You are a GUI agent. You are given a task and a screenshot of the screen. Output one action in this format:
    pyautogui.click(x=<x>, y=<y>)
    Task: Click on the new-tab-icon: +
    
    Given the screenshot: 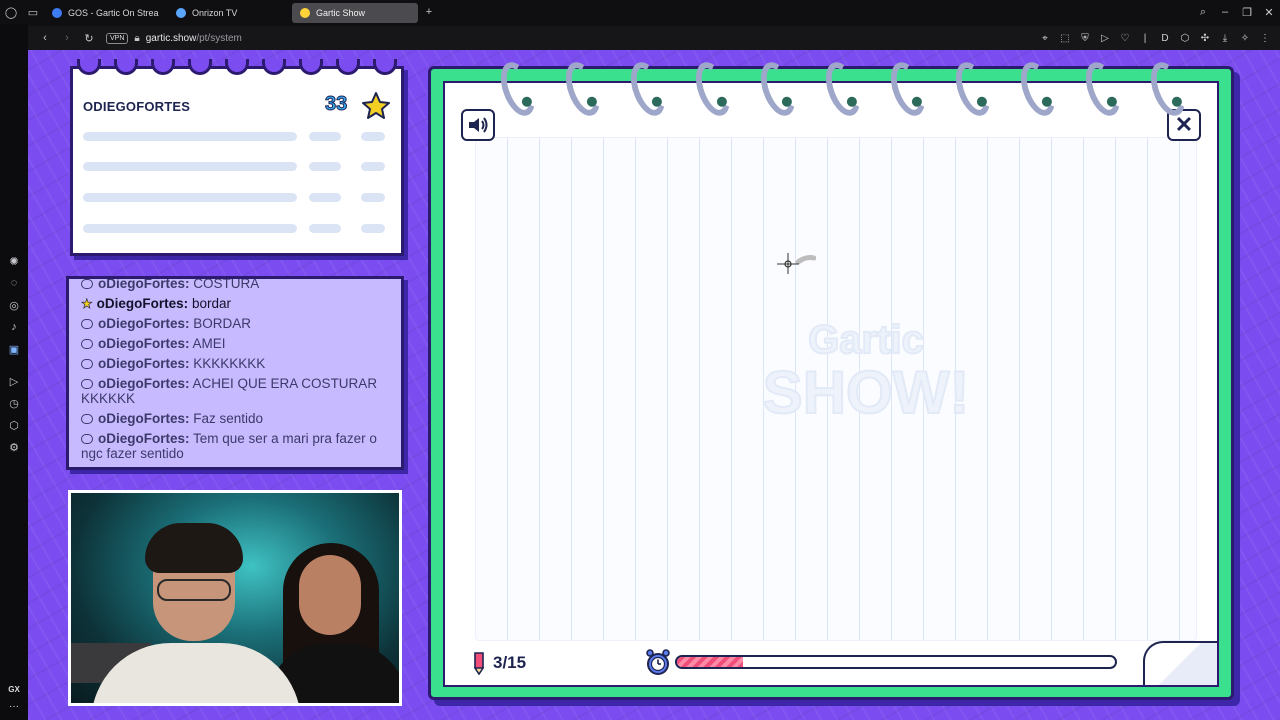 What is the action you would take?
    pyautogui.click(x=429, y=12)
    